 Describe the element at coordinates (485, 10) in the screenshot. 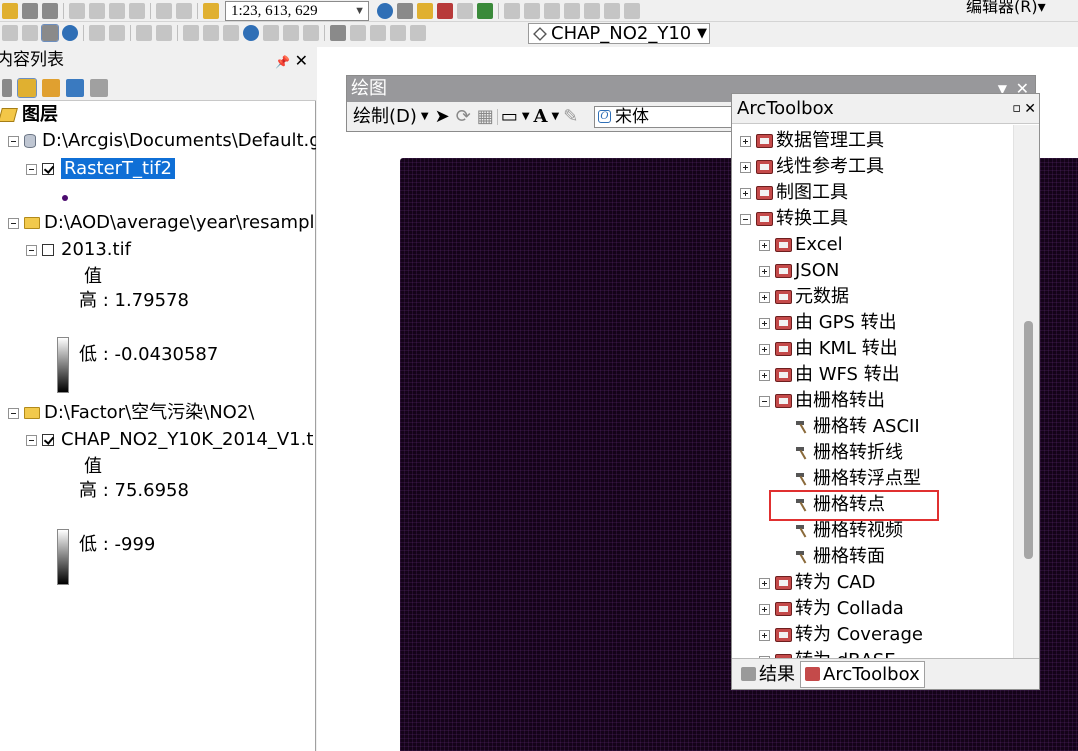

I see `modelbuilder-icon` at that location.